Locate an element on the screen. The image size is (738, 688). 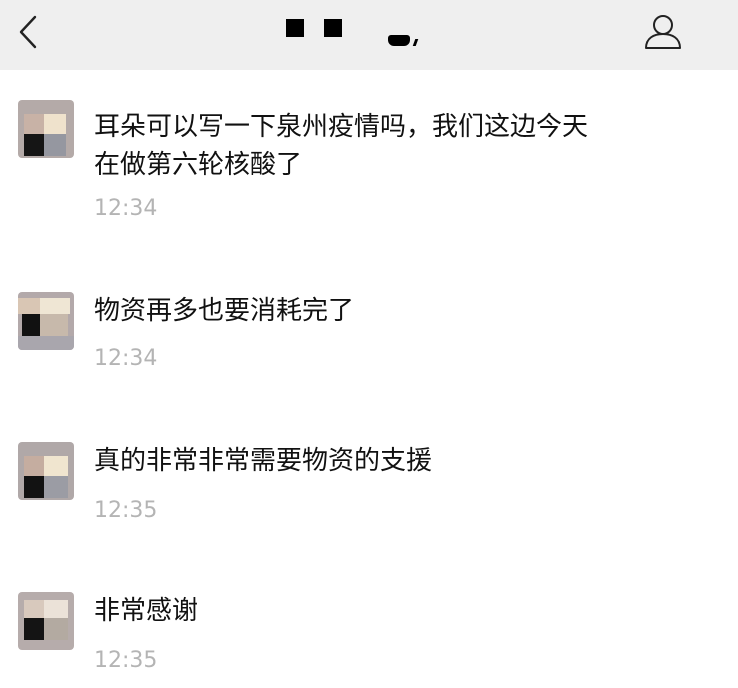
person-icon is located at coordinates (663, 32).